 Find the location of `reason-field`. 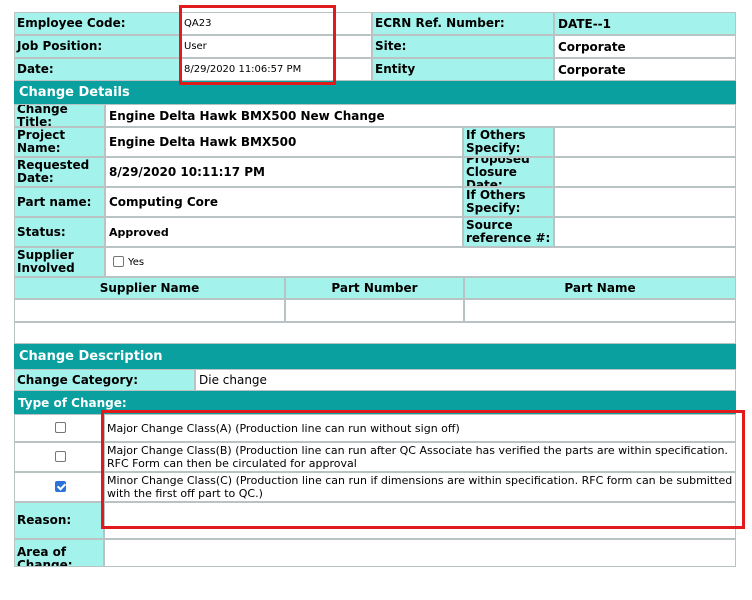

reason-field is located at coordinates (420, 520).